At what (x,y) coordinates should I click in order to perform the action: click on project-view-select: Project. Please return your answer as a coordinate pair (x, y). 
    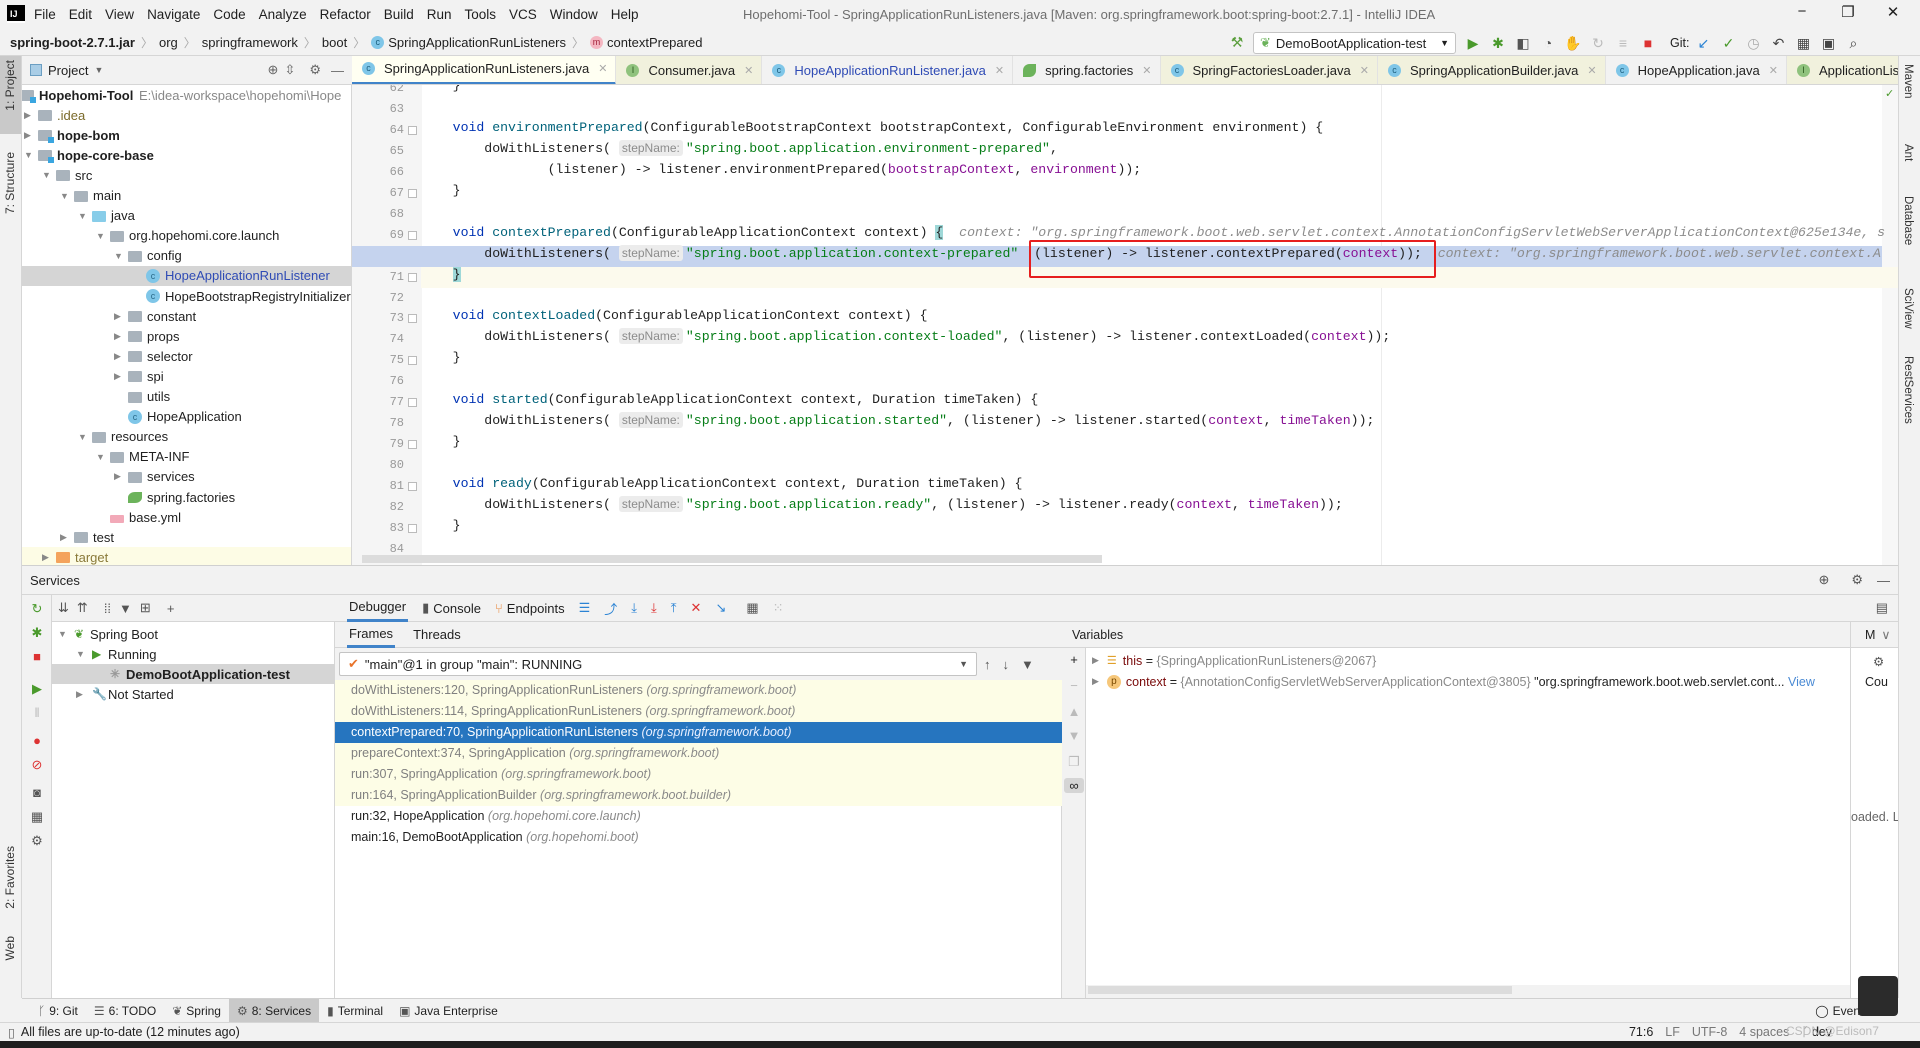
    Looking at the image, I should click on (68, 70).